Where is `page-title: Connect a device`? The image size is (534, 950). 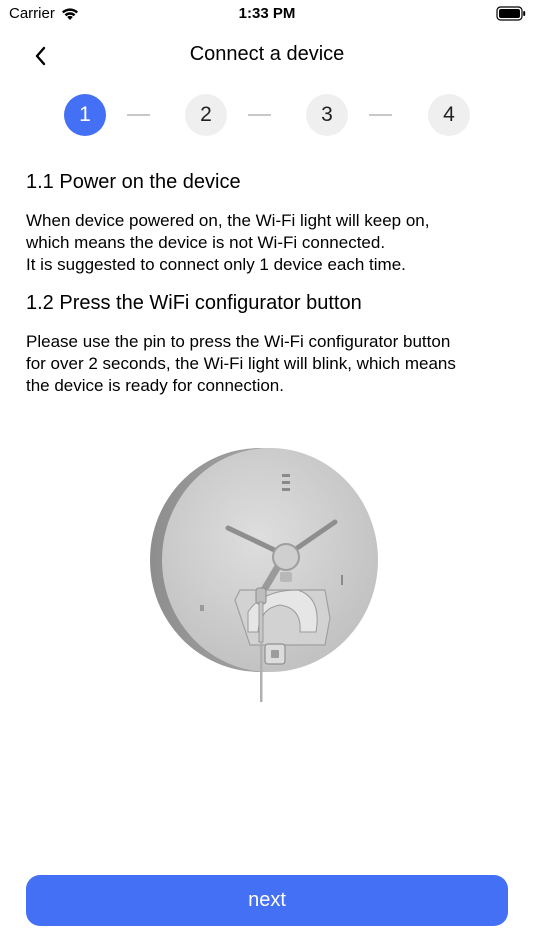 page-title: Connect a device is located at coordinates (267, 54).